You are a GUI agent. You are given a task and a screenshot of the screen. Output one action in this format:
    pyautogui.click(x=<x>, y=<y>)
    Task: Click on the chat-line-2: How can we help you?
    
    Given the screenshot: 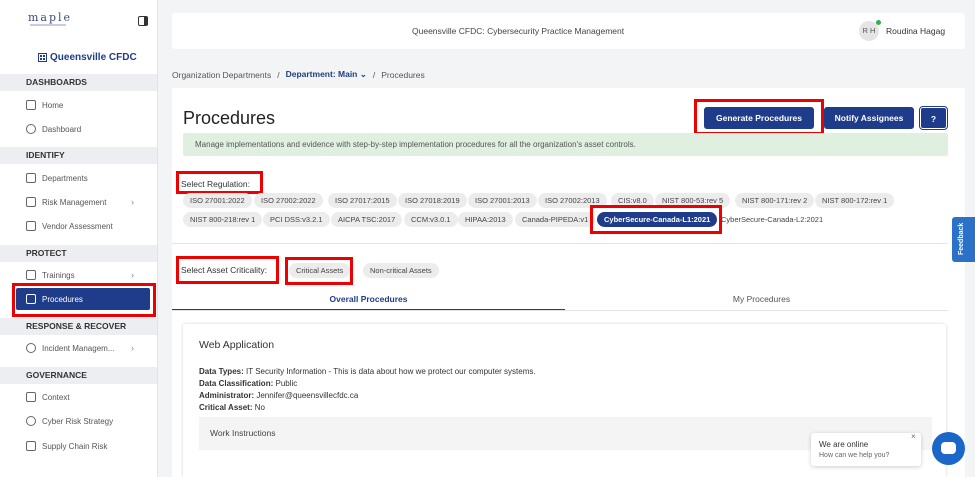 What is the action you would take?
    pyautogui.click(x=854, y=455)
    